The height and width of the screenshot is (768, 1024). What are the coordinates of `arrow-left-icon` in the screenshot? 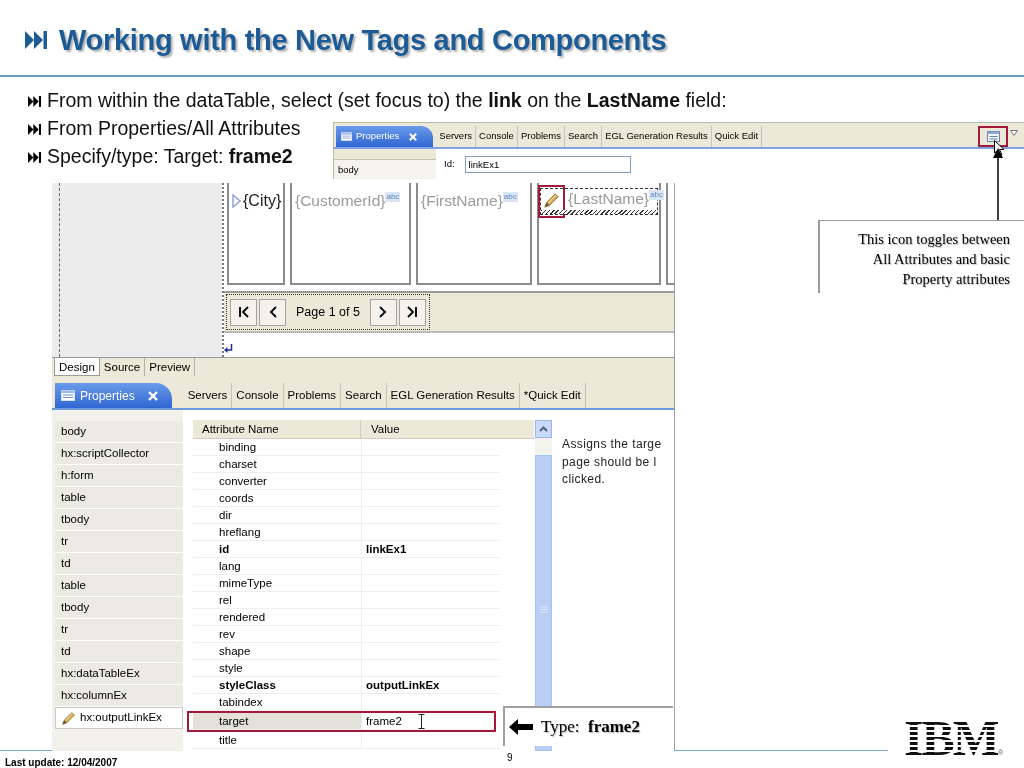 It's located at (521, 727).